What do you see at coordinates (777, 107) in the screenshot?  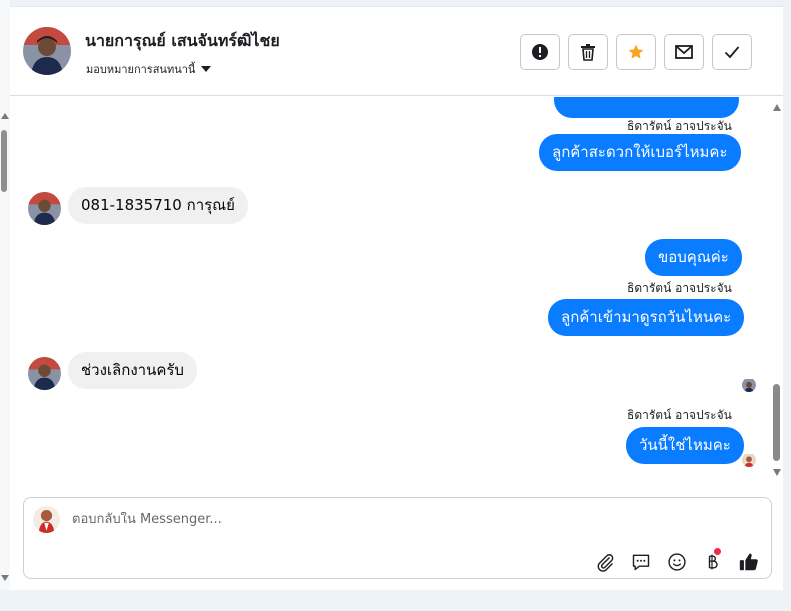 I see `chat-scroll-up-arrow-icon` at bounding box center [777, 107].